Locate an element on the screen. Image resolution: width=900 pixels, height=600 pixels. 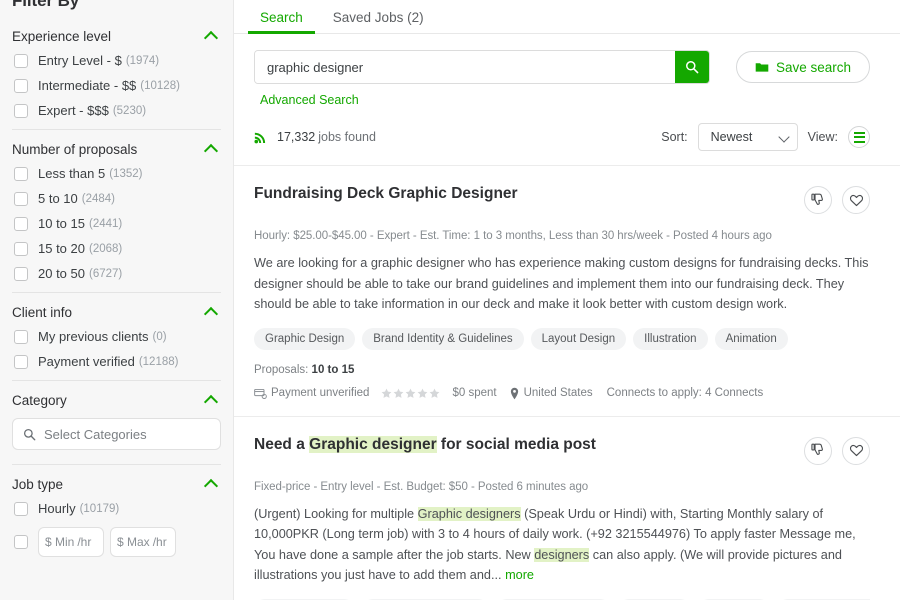
save-search-label: Save search is located at coordinates (813, 67).